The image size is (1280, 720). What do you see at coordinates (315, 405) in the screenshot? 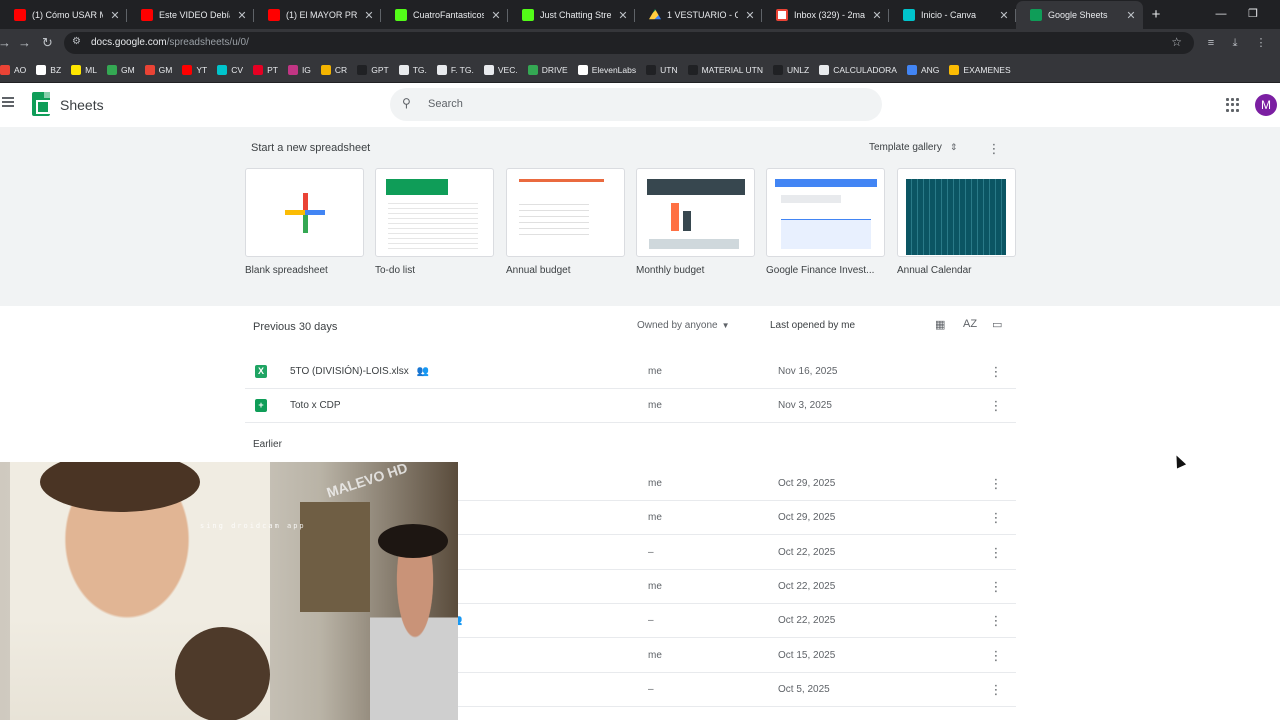
I see `file-name: Toto x CDP` at bounding box center [315, 405].